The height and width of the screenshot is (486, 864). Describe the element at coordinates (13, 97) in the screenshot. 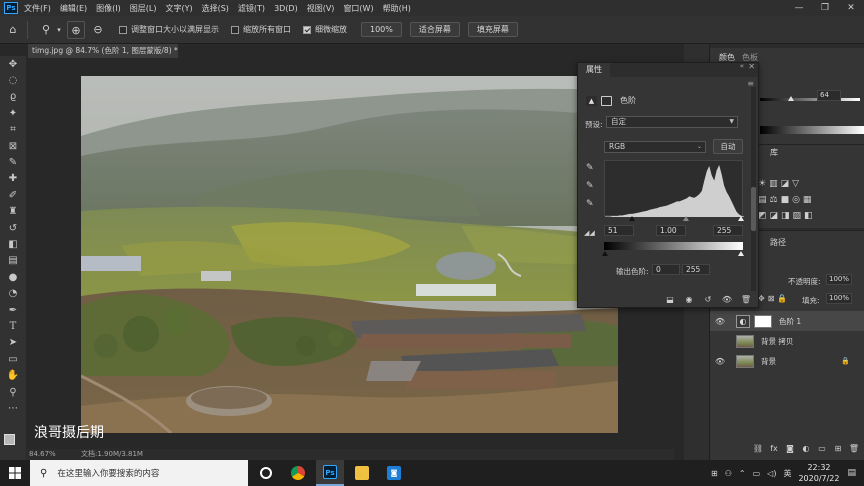

I see `lasso-tool-icon: ϱ` at that location.